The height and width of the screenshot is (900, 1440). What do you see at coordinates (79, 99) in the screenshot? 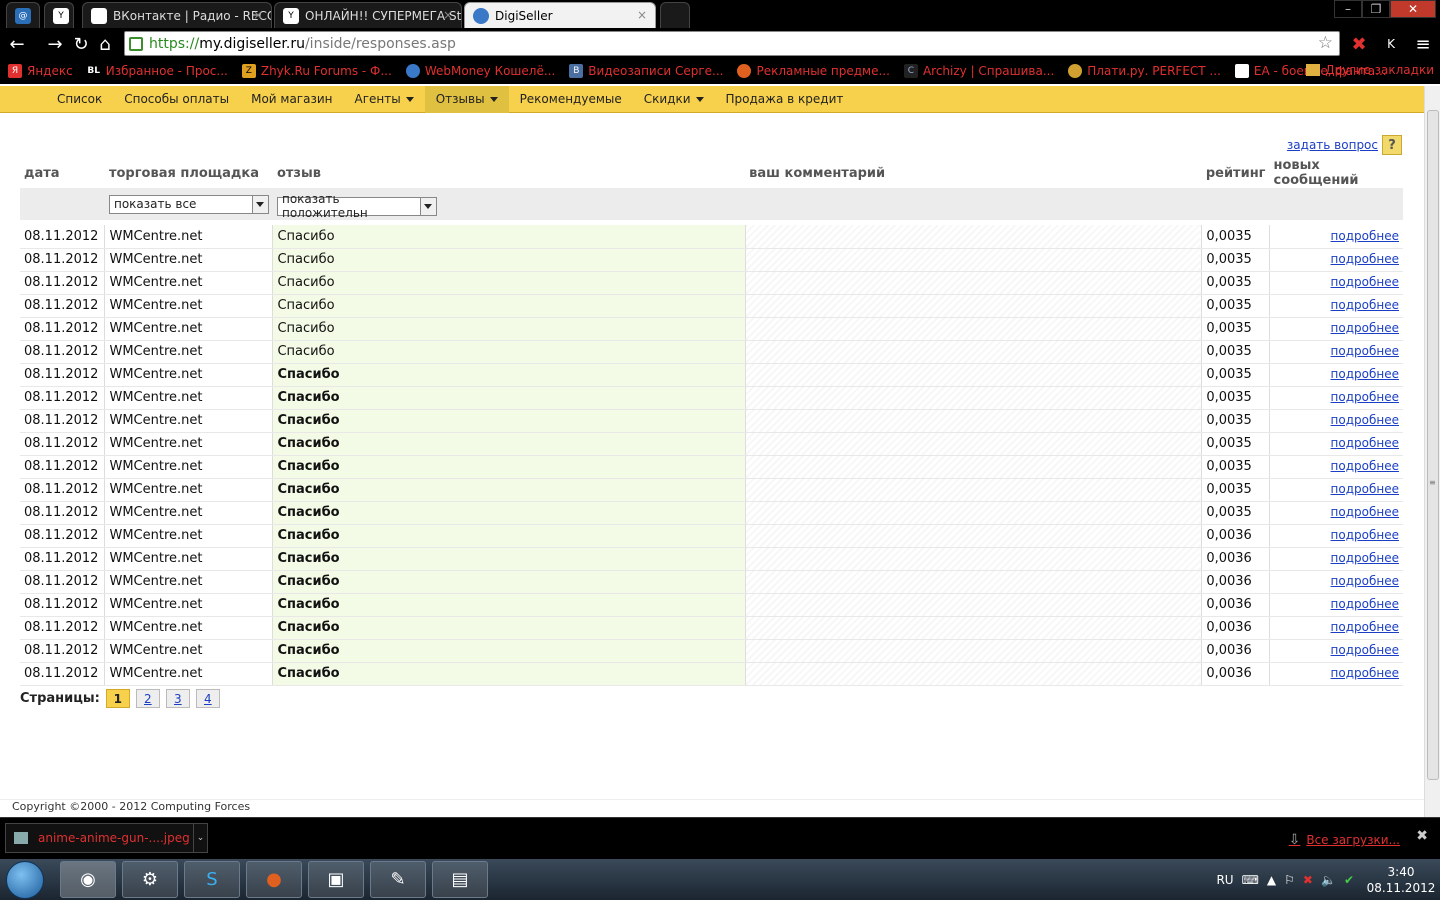
I see `menu-item-list: Список` at bounding box center [79, 99].